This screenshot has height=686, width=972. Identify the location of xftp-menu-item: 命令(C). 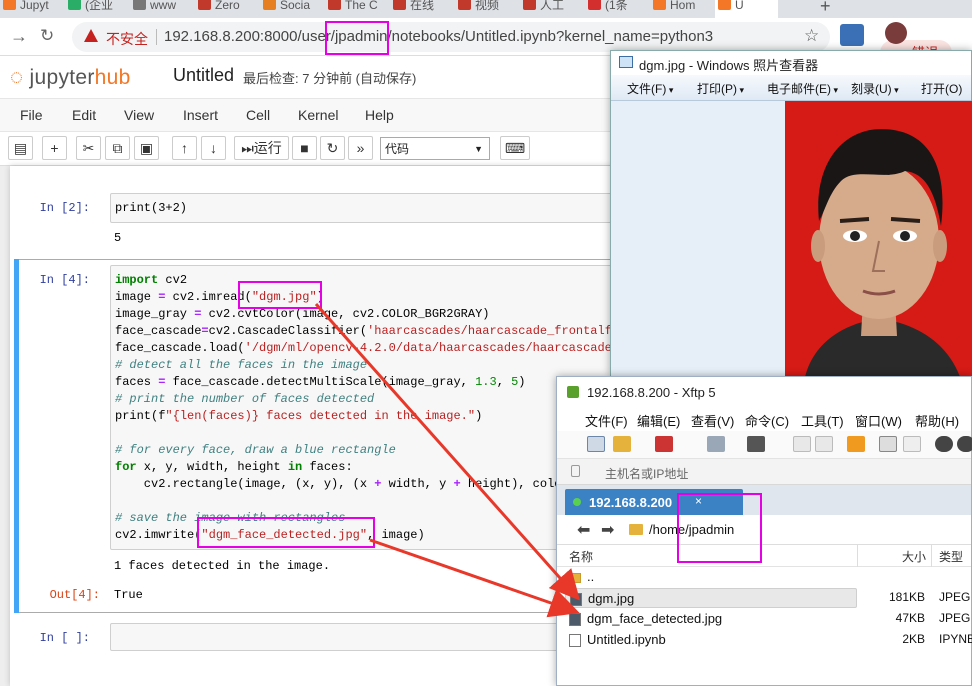
(767, 420).